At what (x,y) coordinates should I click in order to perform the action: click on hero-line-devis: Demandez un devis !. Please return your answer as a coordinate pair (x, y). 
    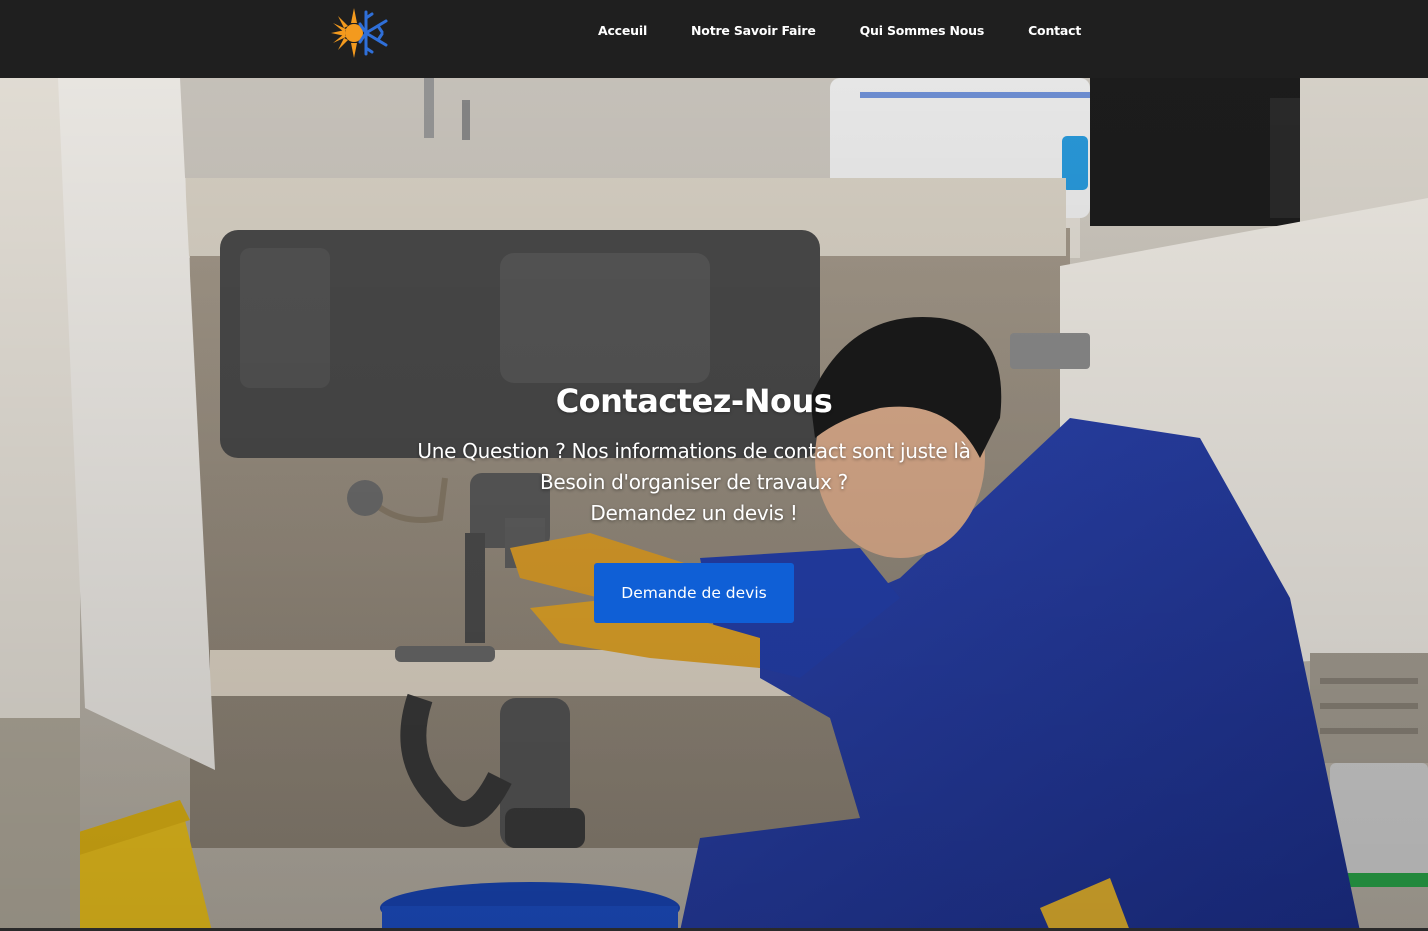
    Looking at the image, I should click on (694, 513).